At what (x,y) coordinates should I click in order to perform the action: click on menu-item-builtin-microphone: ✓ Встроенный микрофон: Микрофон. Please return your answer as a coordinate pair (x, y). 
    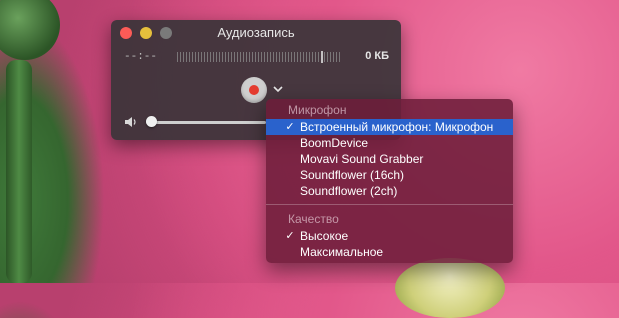
    Looking at the image, I should click on (389, 127).